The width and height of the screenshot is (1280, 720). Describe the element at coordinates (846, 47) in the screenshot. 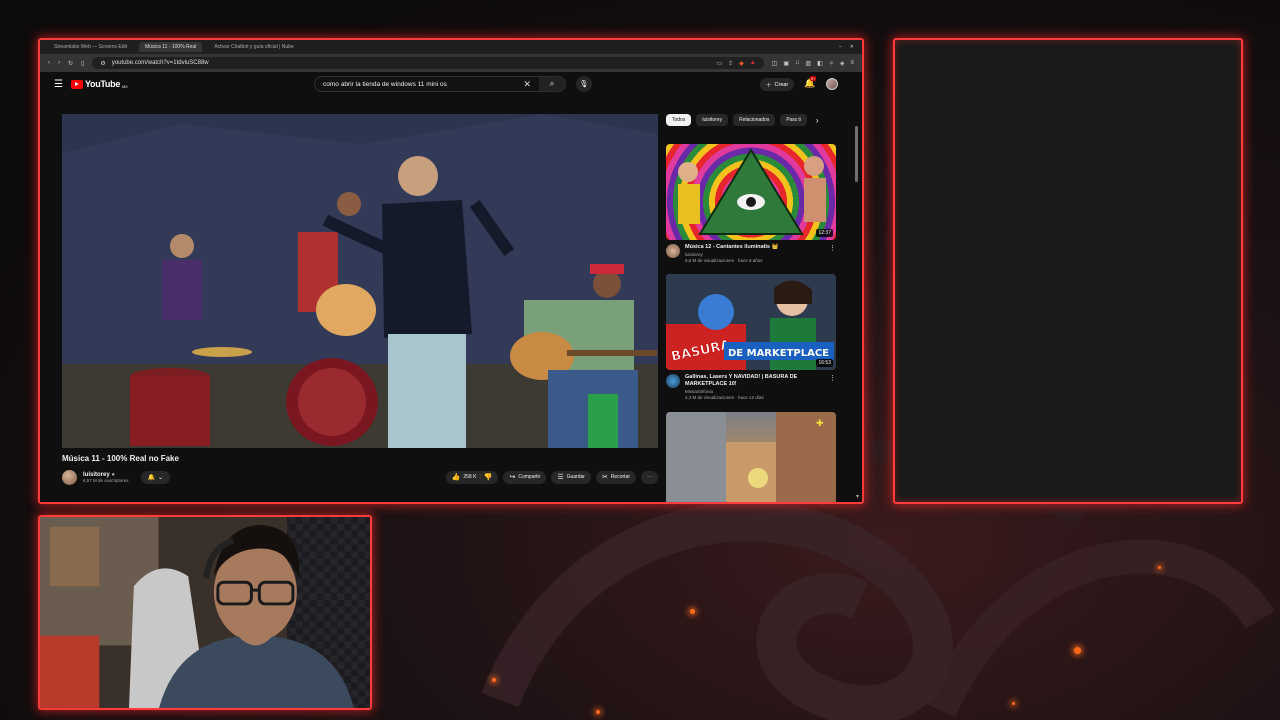

I see `window-controls: – ✕` at that location.